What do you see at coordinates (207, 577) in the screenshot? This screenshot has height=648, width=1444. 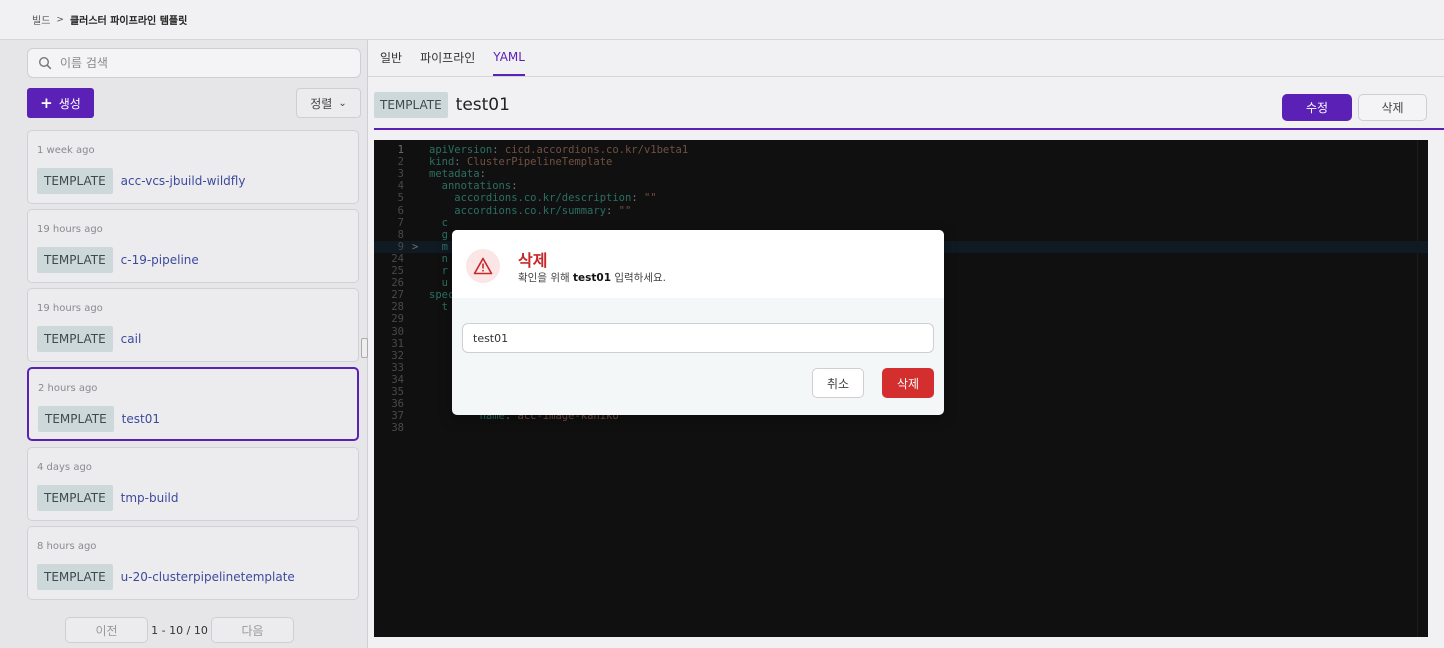 I see `card-name: u-20-clusterpipelinetemplate` at bounding box center [207, 577].